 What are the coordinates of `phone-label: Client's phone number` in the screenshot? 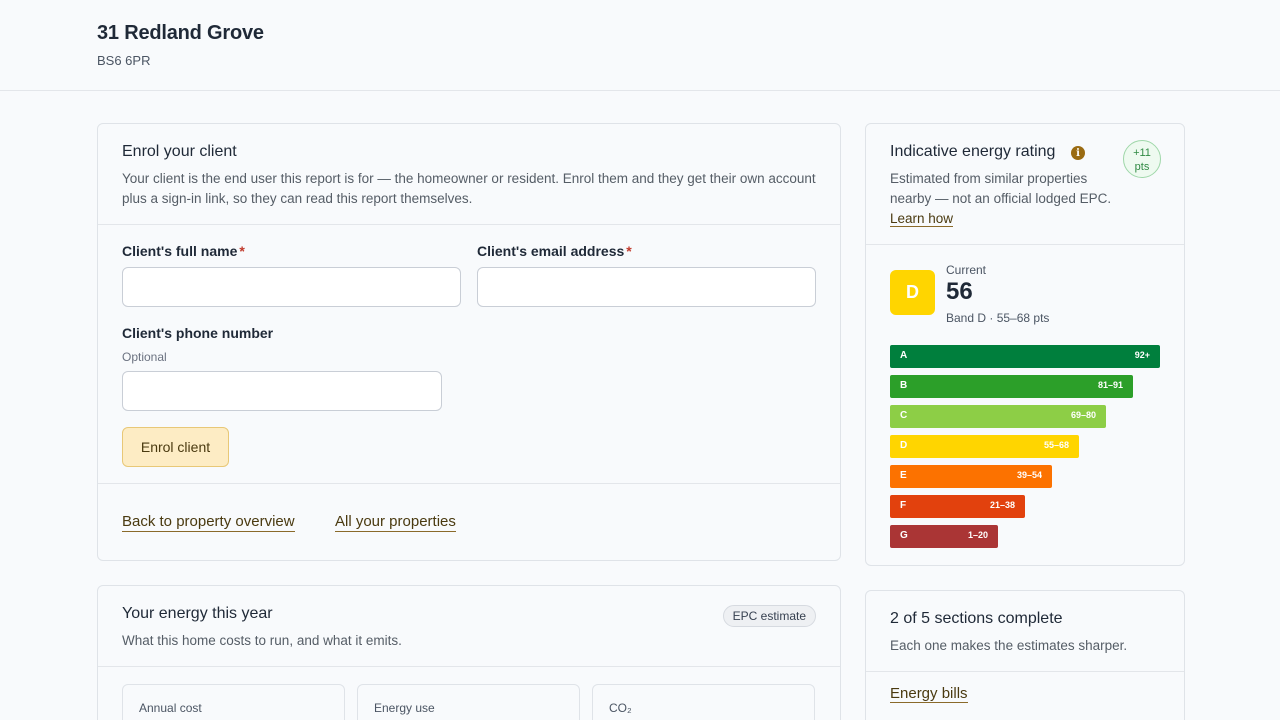 It's located at (198, 333).